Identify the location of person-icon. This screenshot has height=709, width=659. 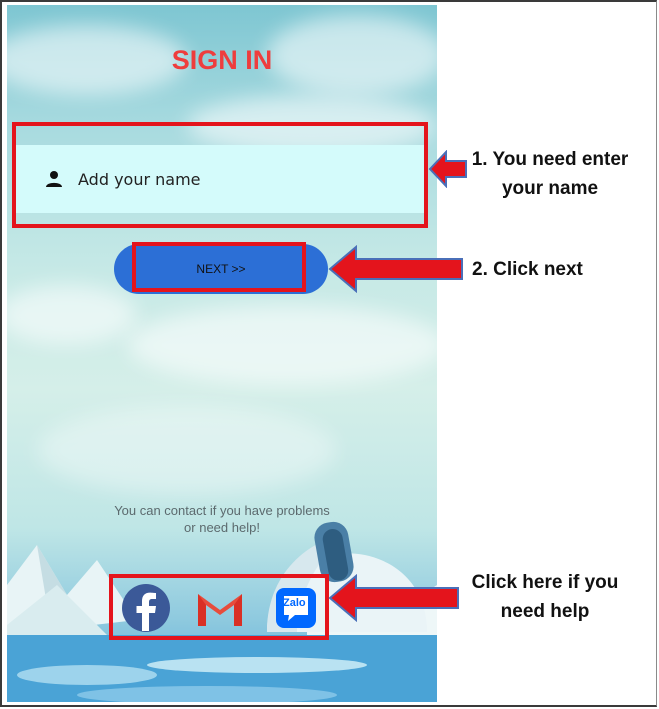
(54, 179).